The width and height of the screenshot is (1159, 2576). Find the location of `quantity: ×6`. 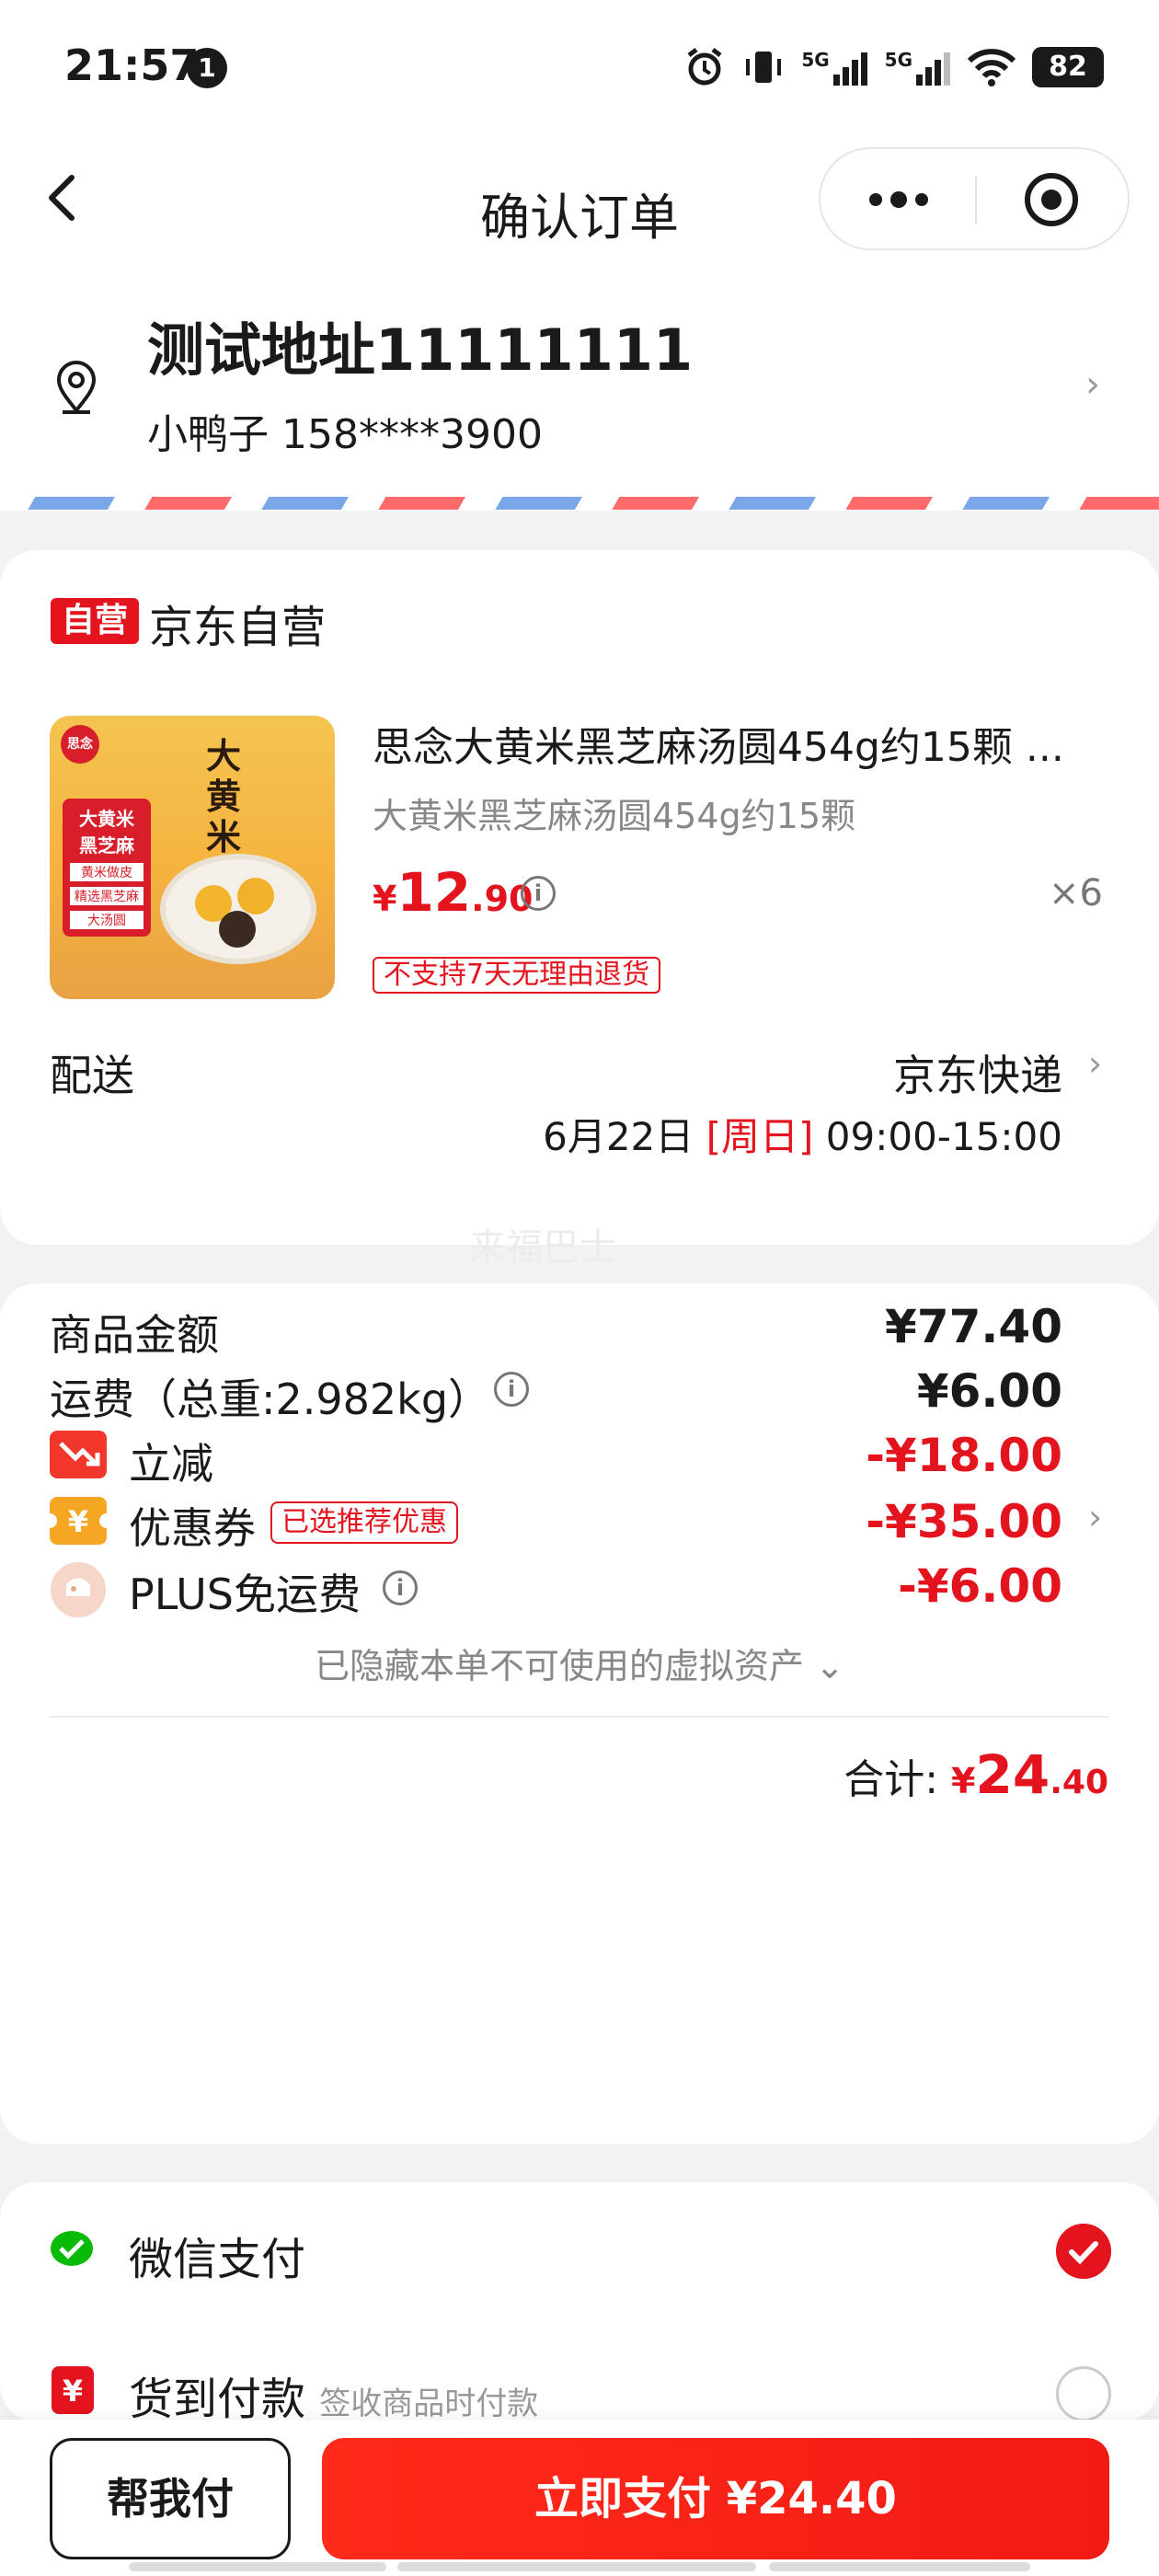

quantity: ×6 is located at coordinates (1076, 893).